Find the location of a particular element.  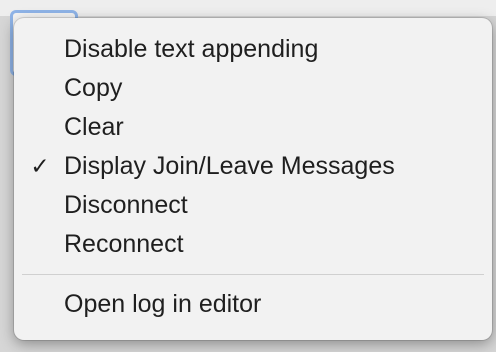

menu-item-label: Copy is located at coordinates (93, 88).